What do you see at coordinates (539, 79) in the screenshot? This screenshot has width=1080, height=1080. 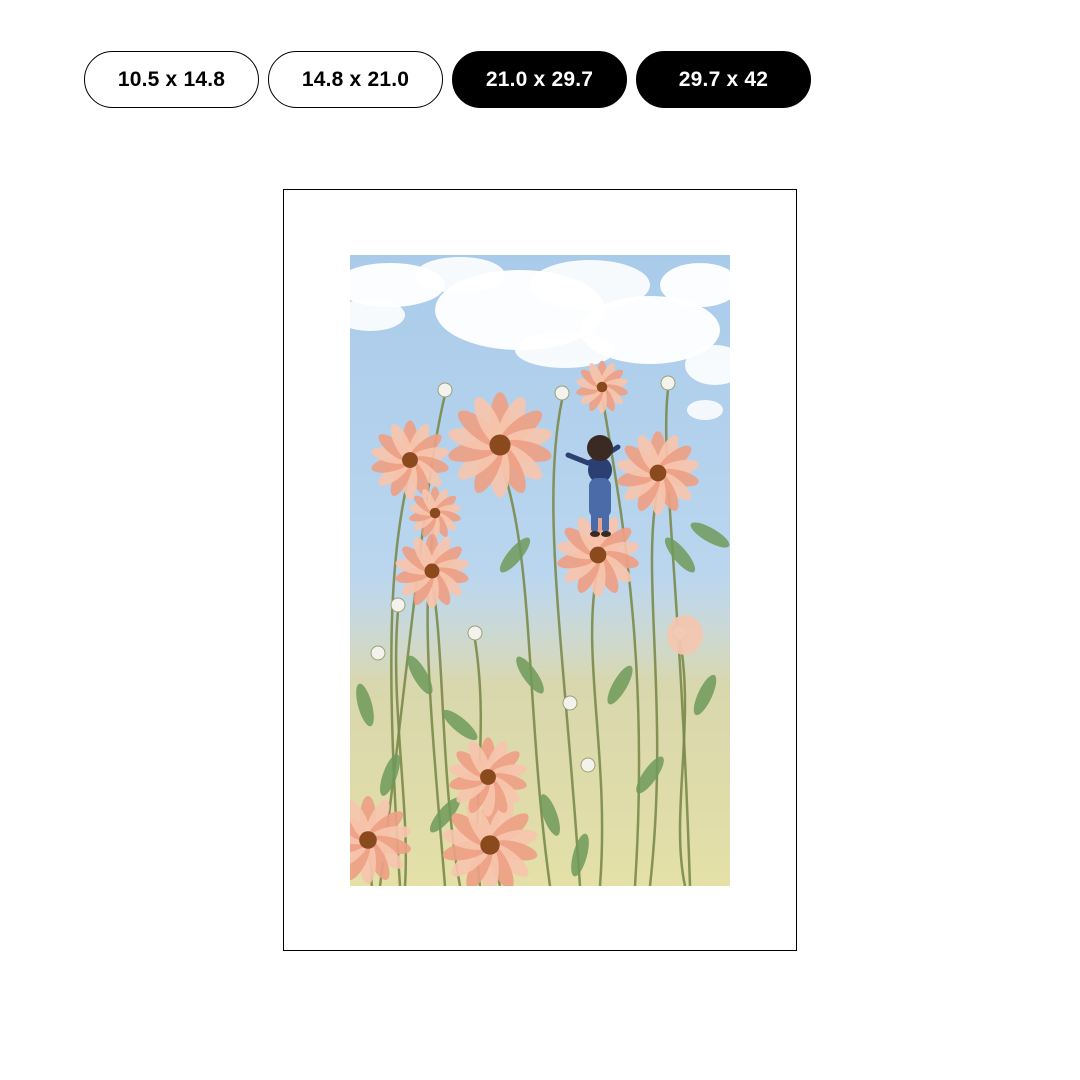 I see `size-option-21-0x29-7: 21.0 x 29.7` at bounding box center [539, 79].